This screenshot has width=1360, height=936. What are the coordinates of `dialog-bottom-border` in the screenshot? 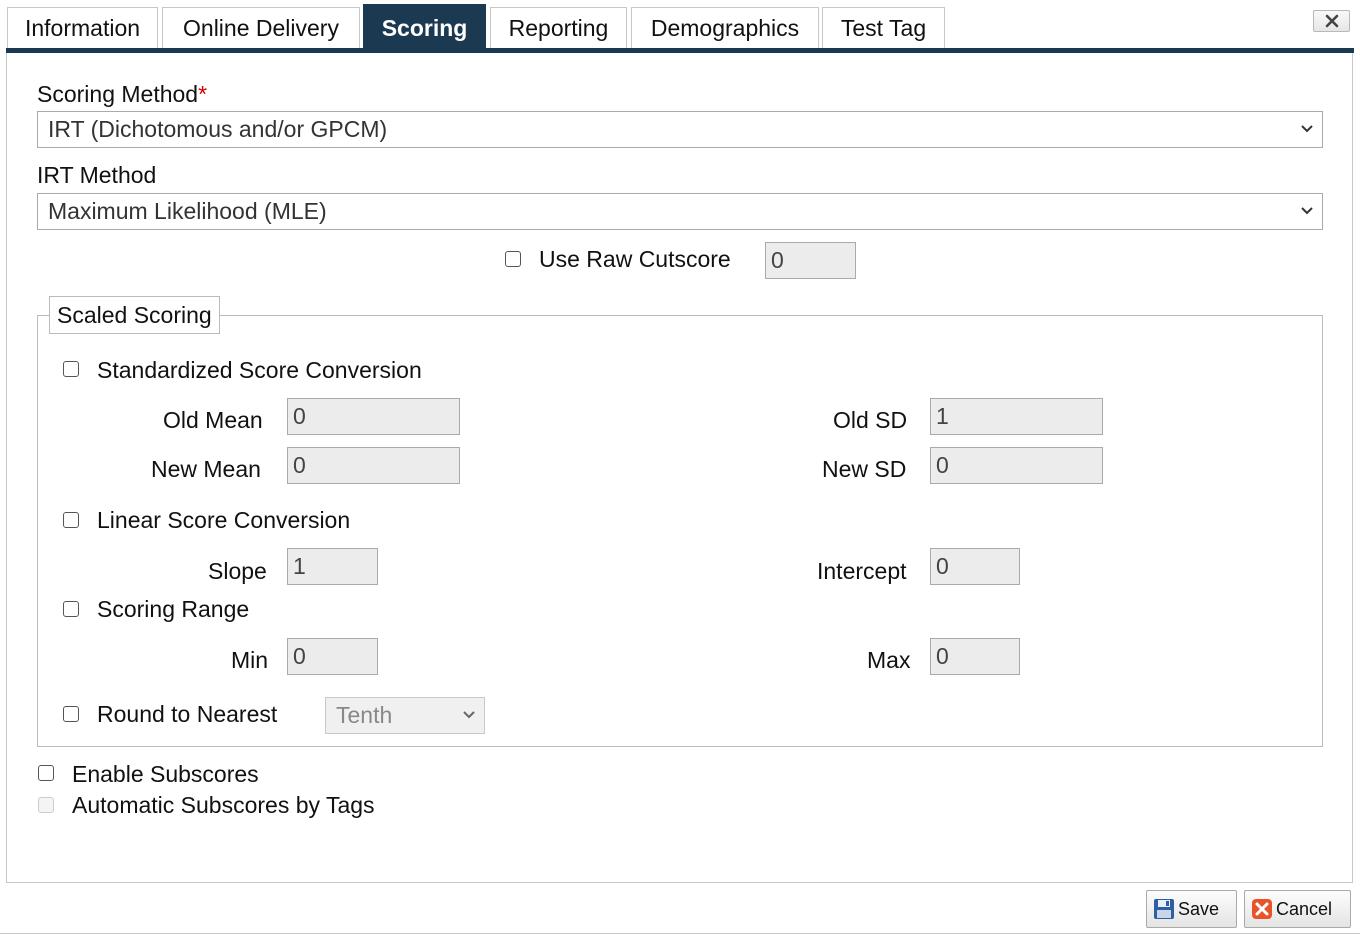 It's located at (680, 933).